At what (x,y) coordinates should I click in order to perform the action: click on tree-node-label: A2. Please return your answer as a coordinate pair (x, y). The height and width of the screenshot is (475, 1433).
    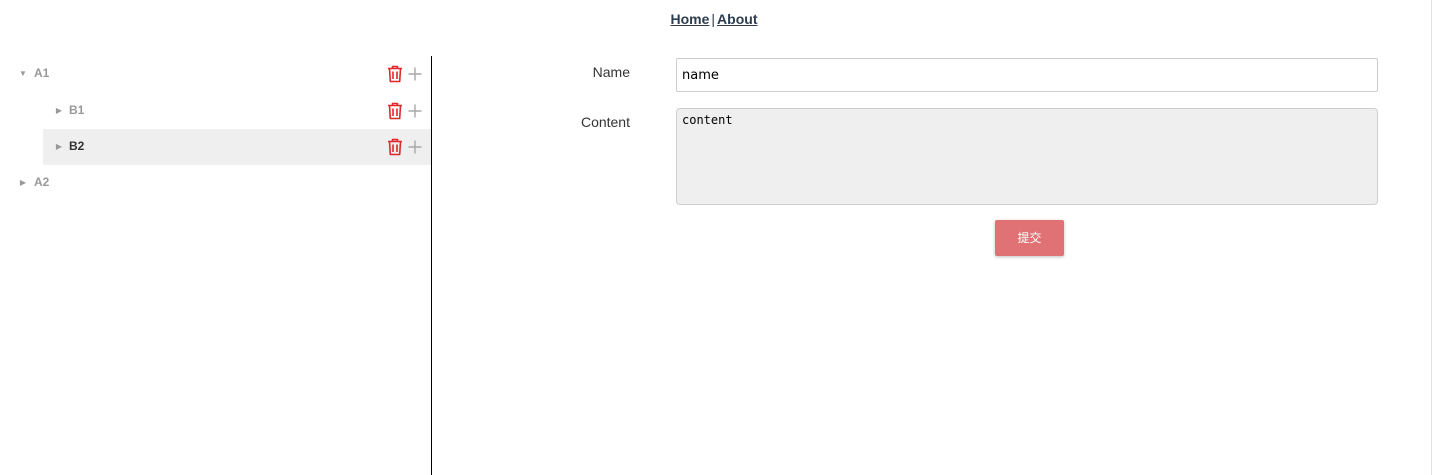
    Looking at the image, I should click on (41, 183).